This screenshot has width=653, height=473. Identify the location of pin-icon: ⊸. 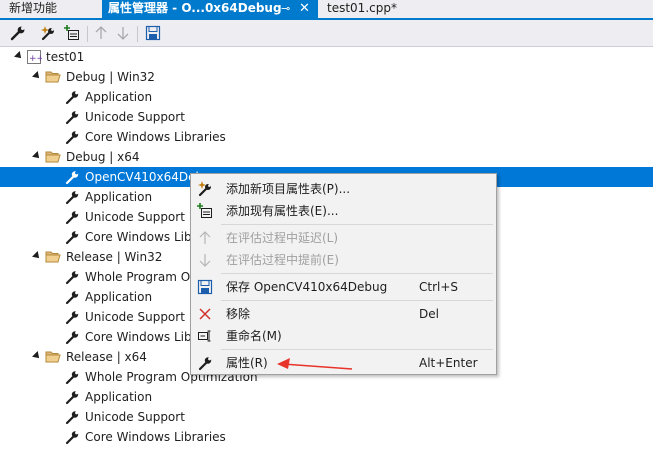
(285, 8).